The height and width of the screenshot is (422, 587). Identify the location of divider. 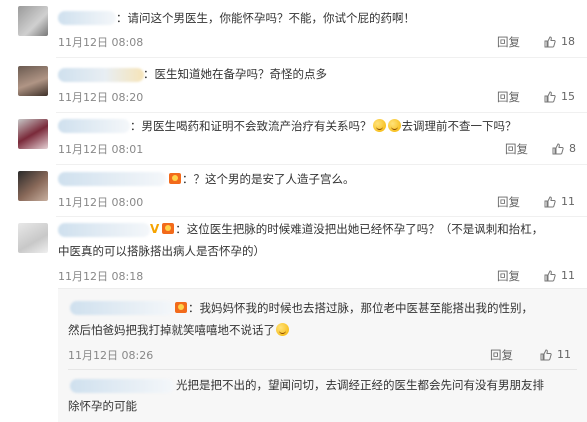
(322, 369).